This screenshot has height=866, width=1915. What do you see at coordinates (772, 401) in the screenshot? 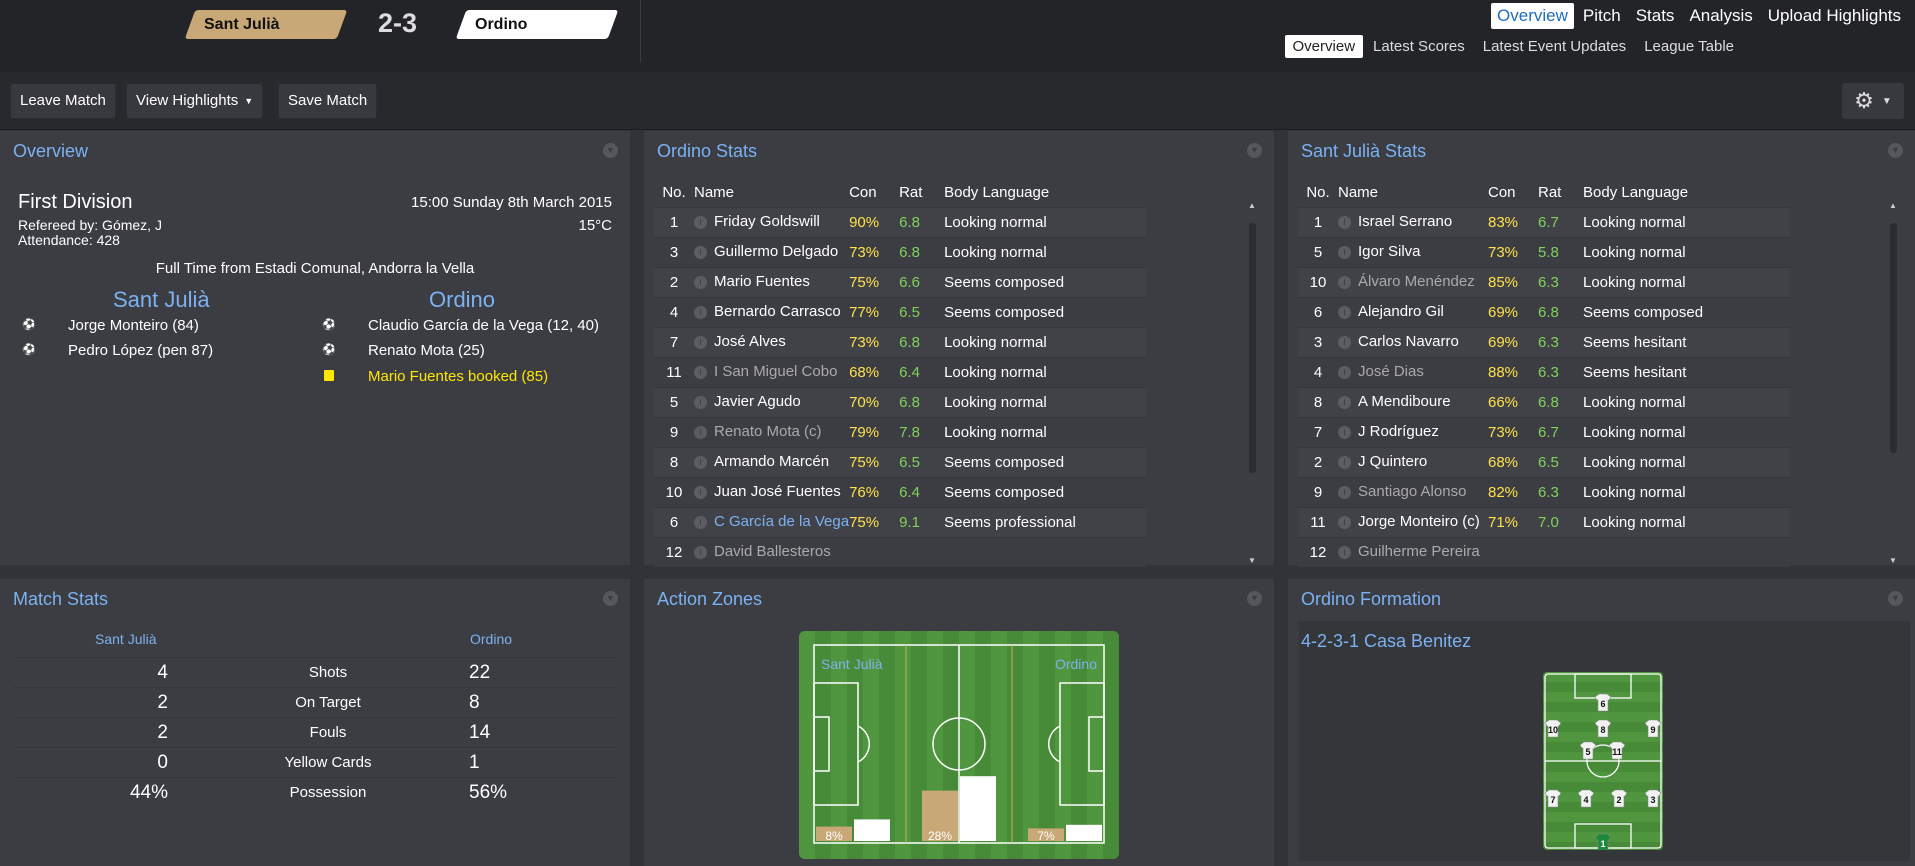
I see `player-name: i Javier Agudo` at bounding box center [772, 401].